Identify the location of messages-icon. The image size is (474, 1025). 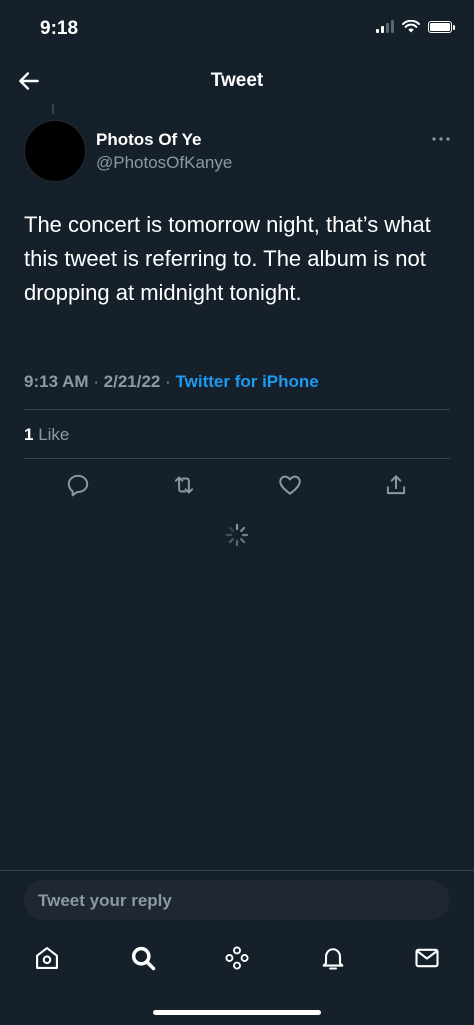
(427, 958).